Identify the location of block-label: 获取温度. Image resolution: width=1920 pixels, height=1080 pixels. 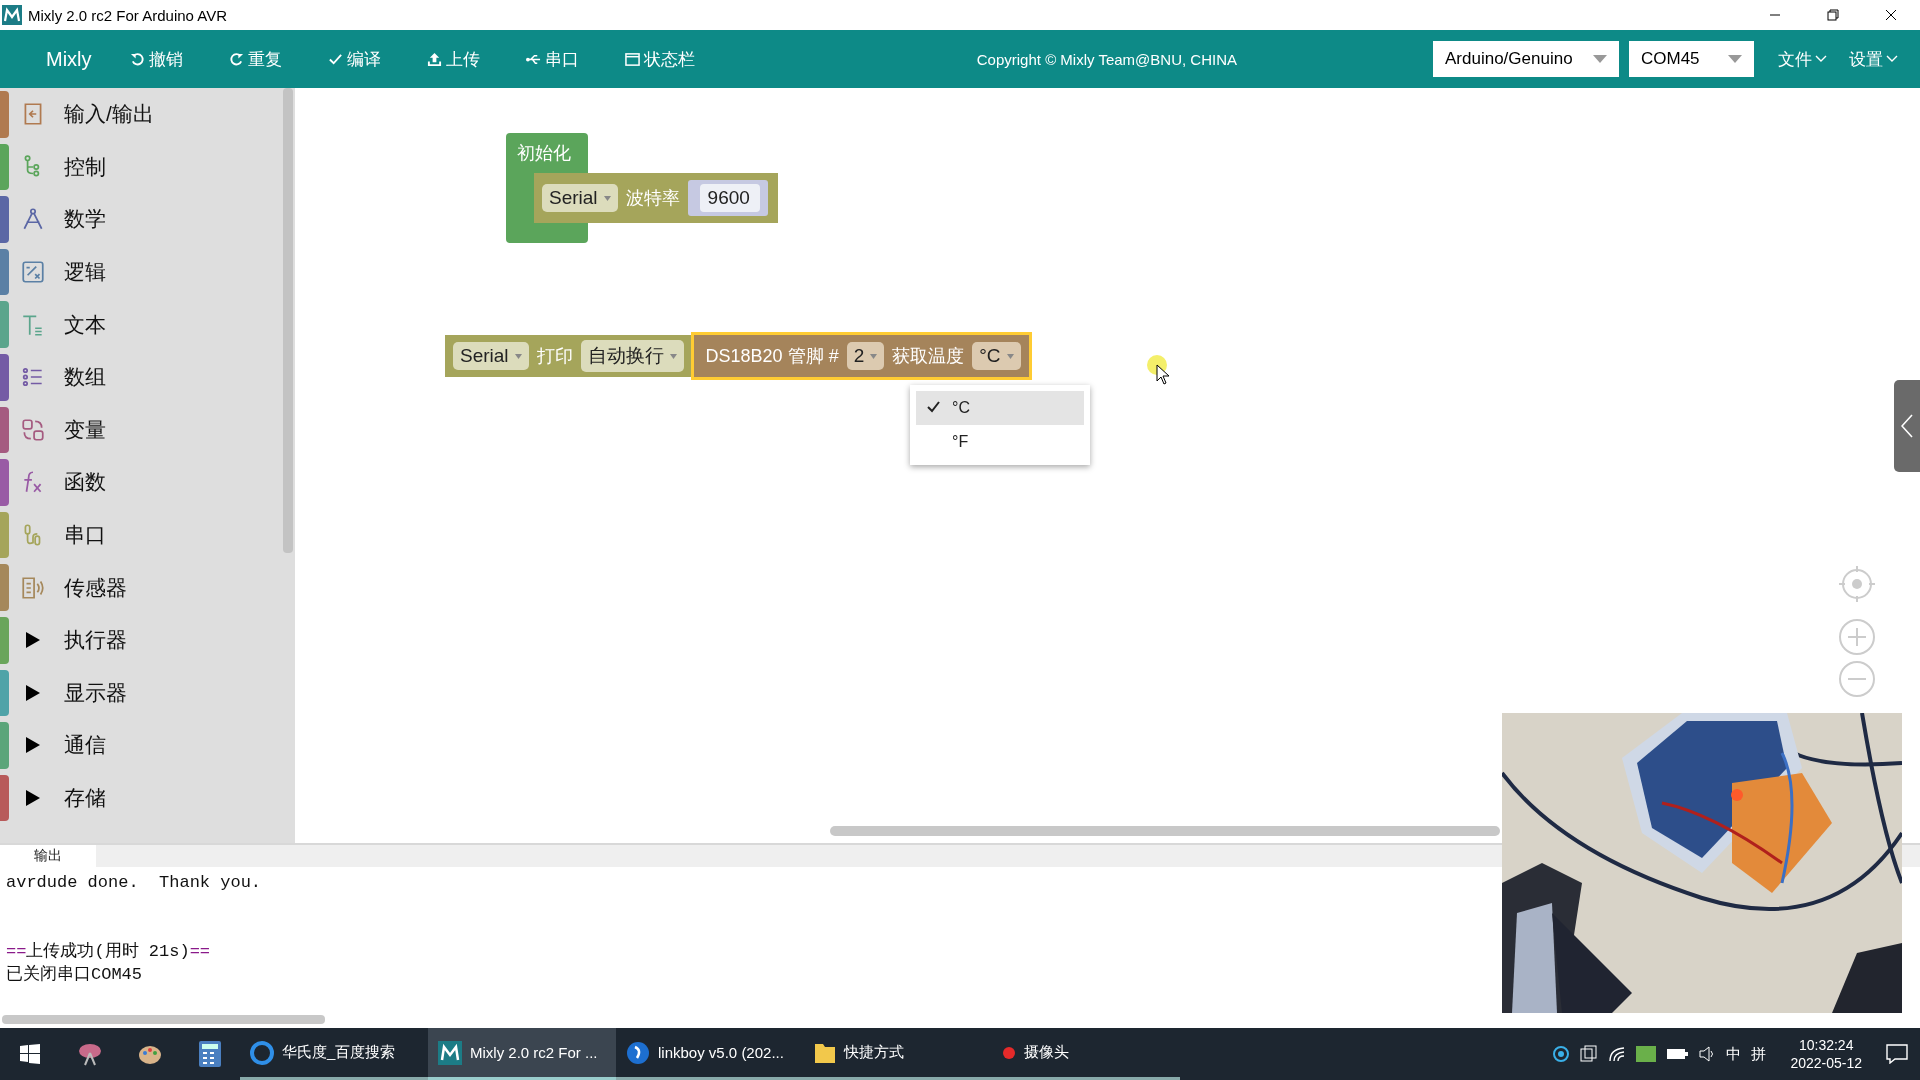
(928, 356).